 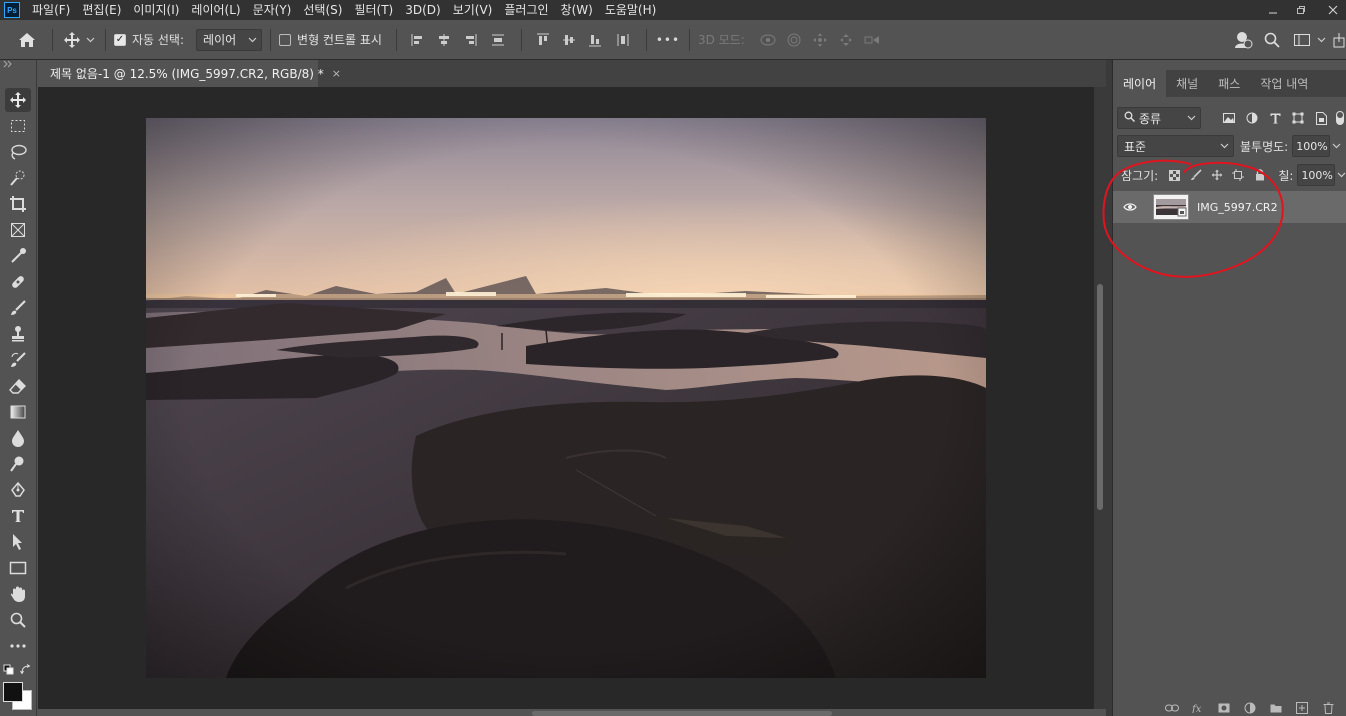 I want to click on crop-tool, so click(x=18, y=204).